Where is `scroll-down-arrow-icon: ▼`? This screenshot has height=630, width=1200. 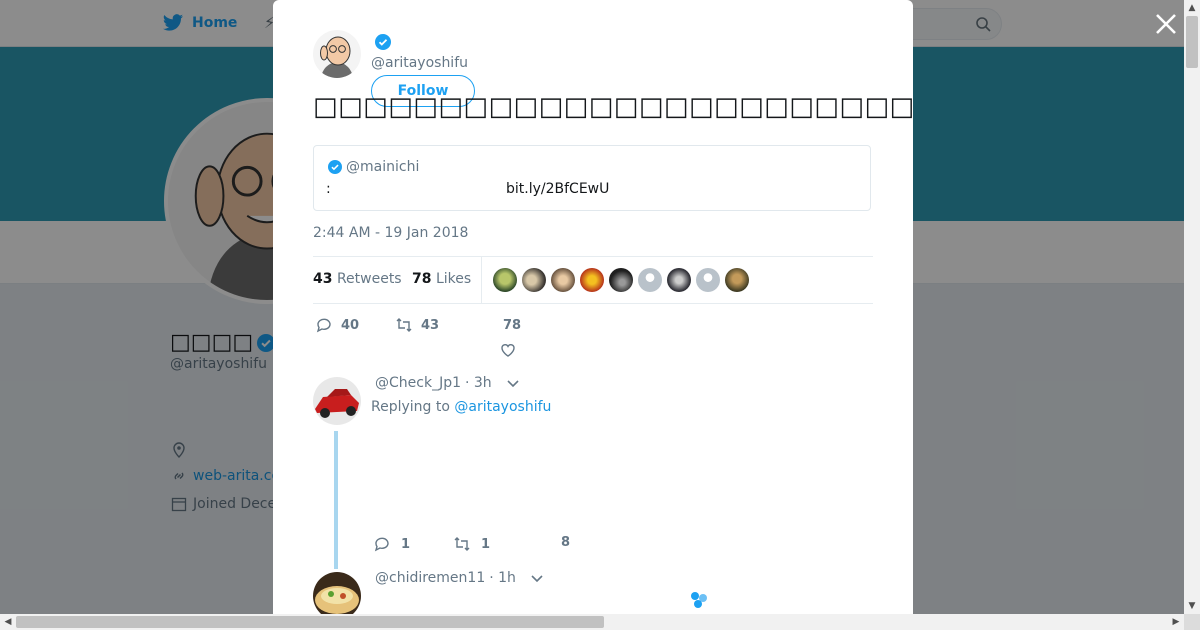
scroll-down-arrow-icon: ▼ is located at coordinates (1192, 606).